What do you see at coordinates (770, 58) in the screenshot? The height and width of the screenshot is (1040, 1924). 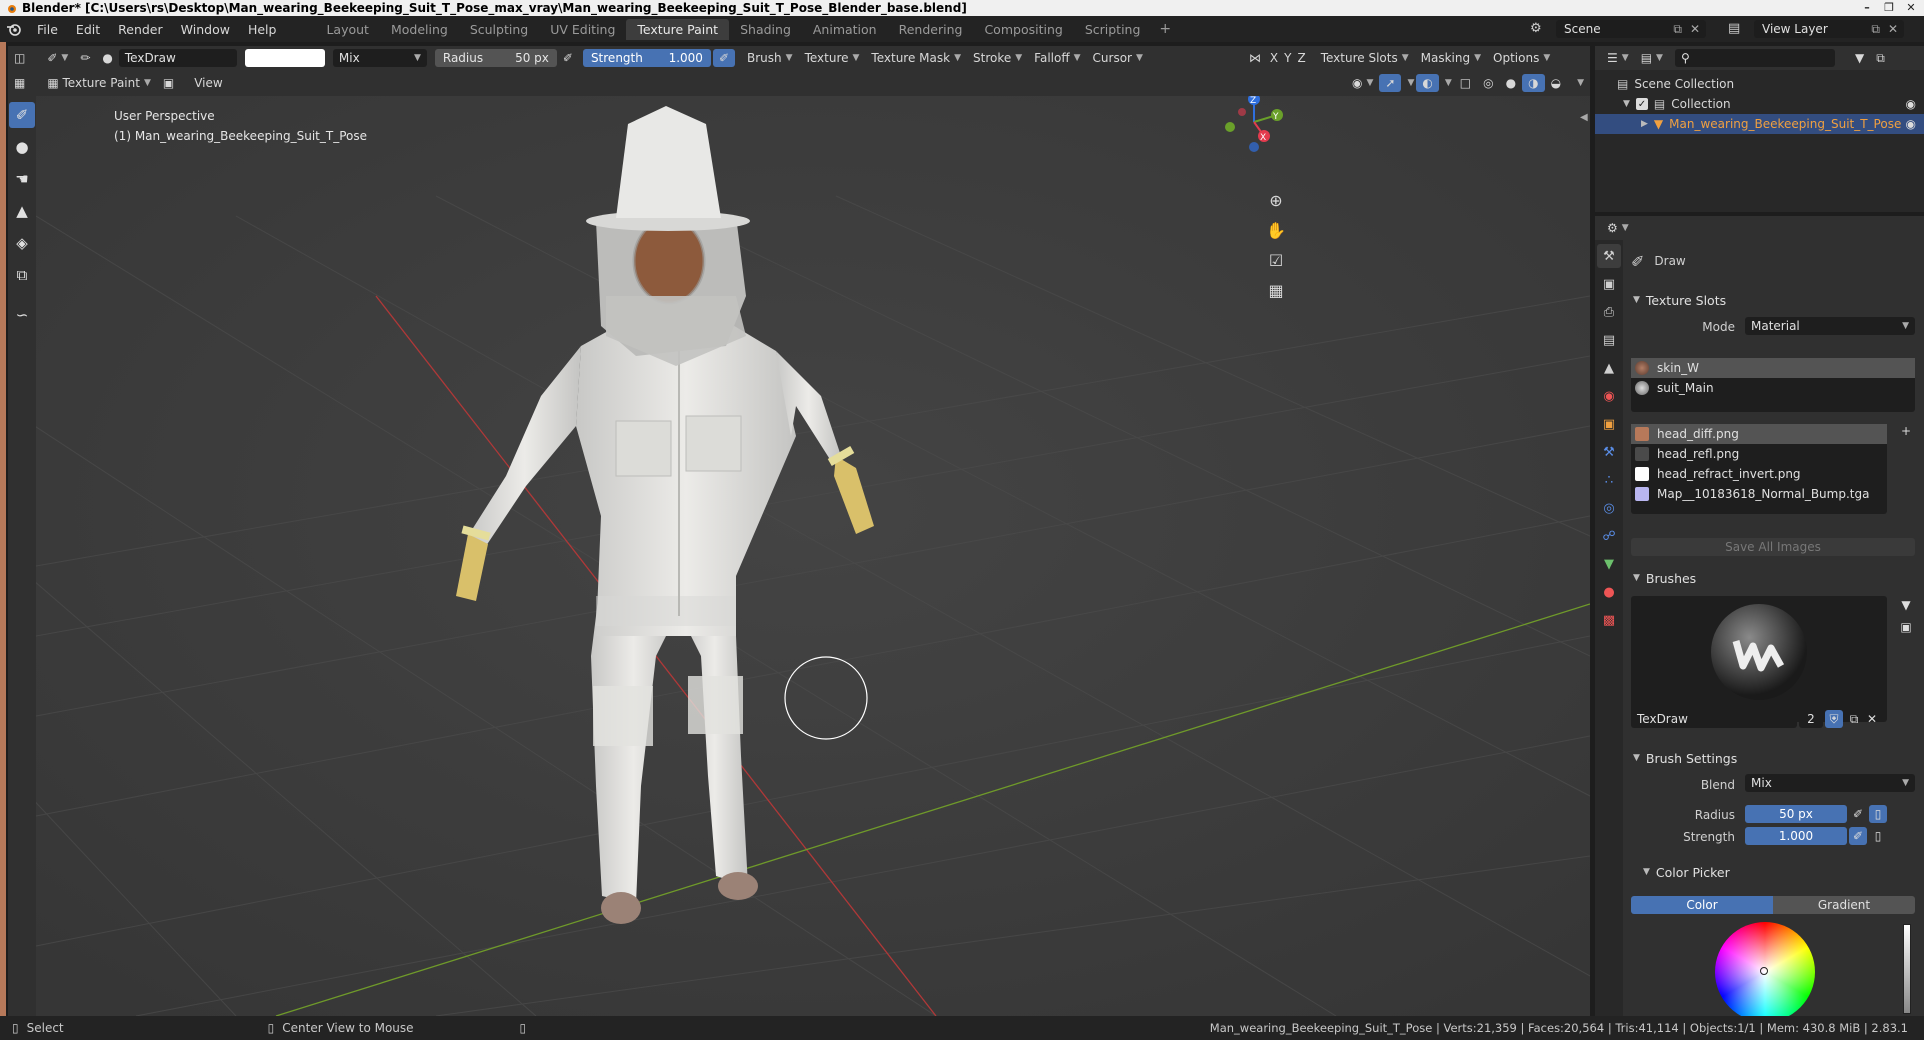 I see `brush-menu: Brush ▼` at bounding box center [770, 58].